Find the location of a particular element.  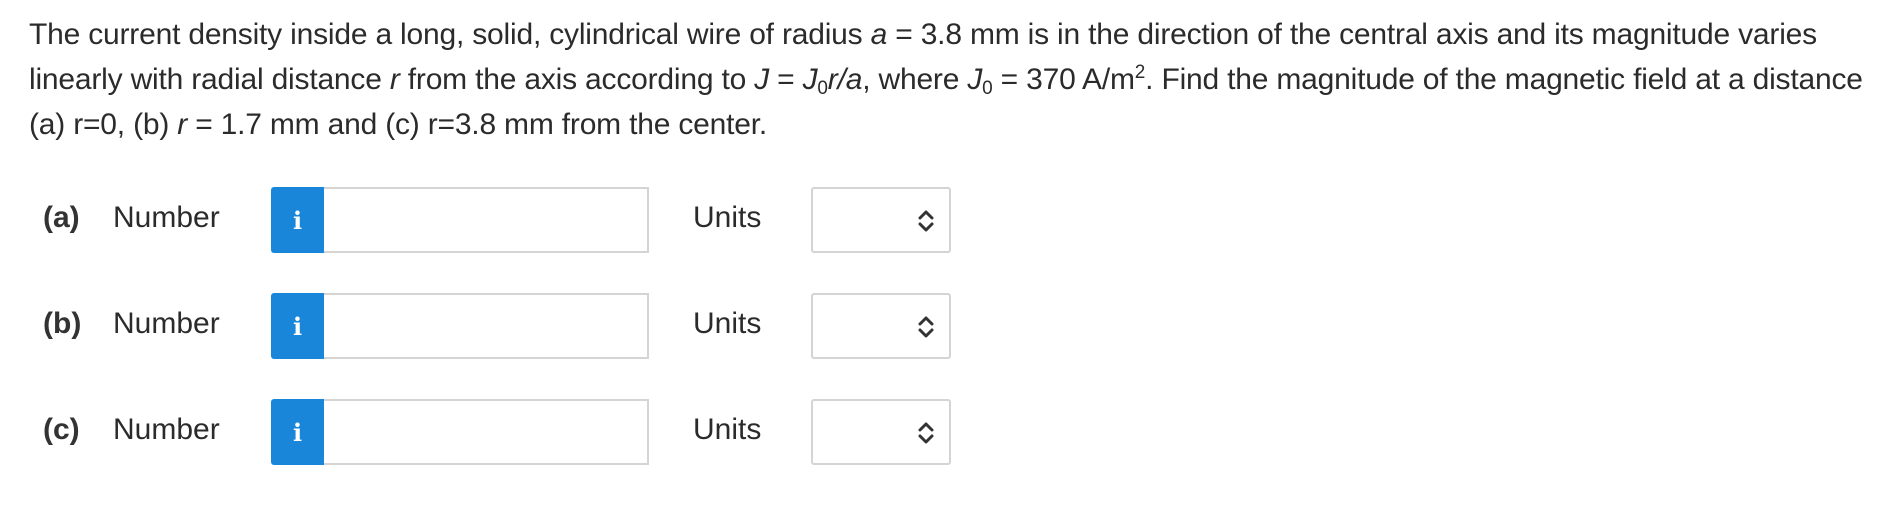

variable-r-over-a: r/a is located at coordinates (845, 79).